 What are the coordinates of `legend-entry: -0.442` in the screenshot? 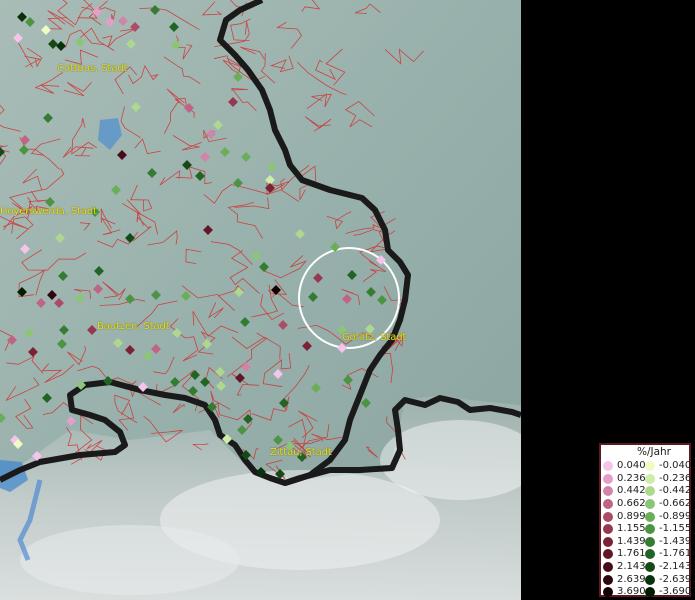 It's located at (668, 491).